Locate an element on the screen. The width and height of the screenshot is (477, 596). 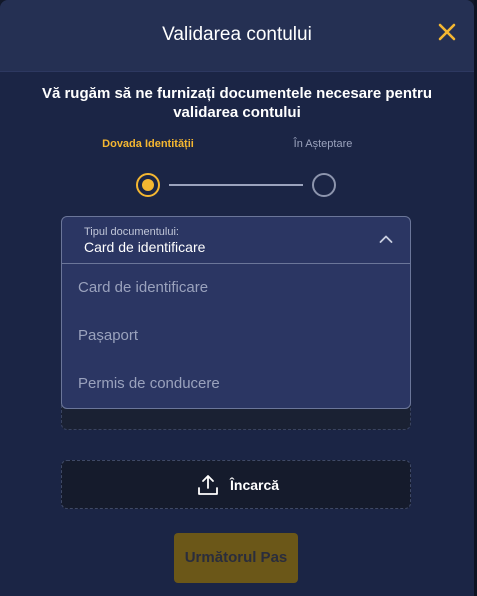
option-id-card: Card de identificare is located at coordinates (236, 288).